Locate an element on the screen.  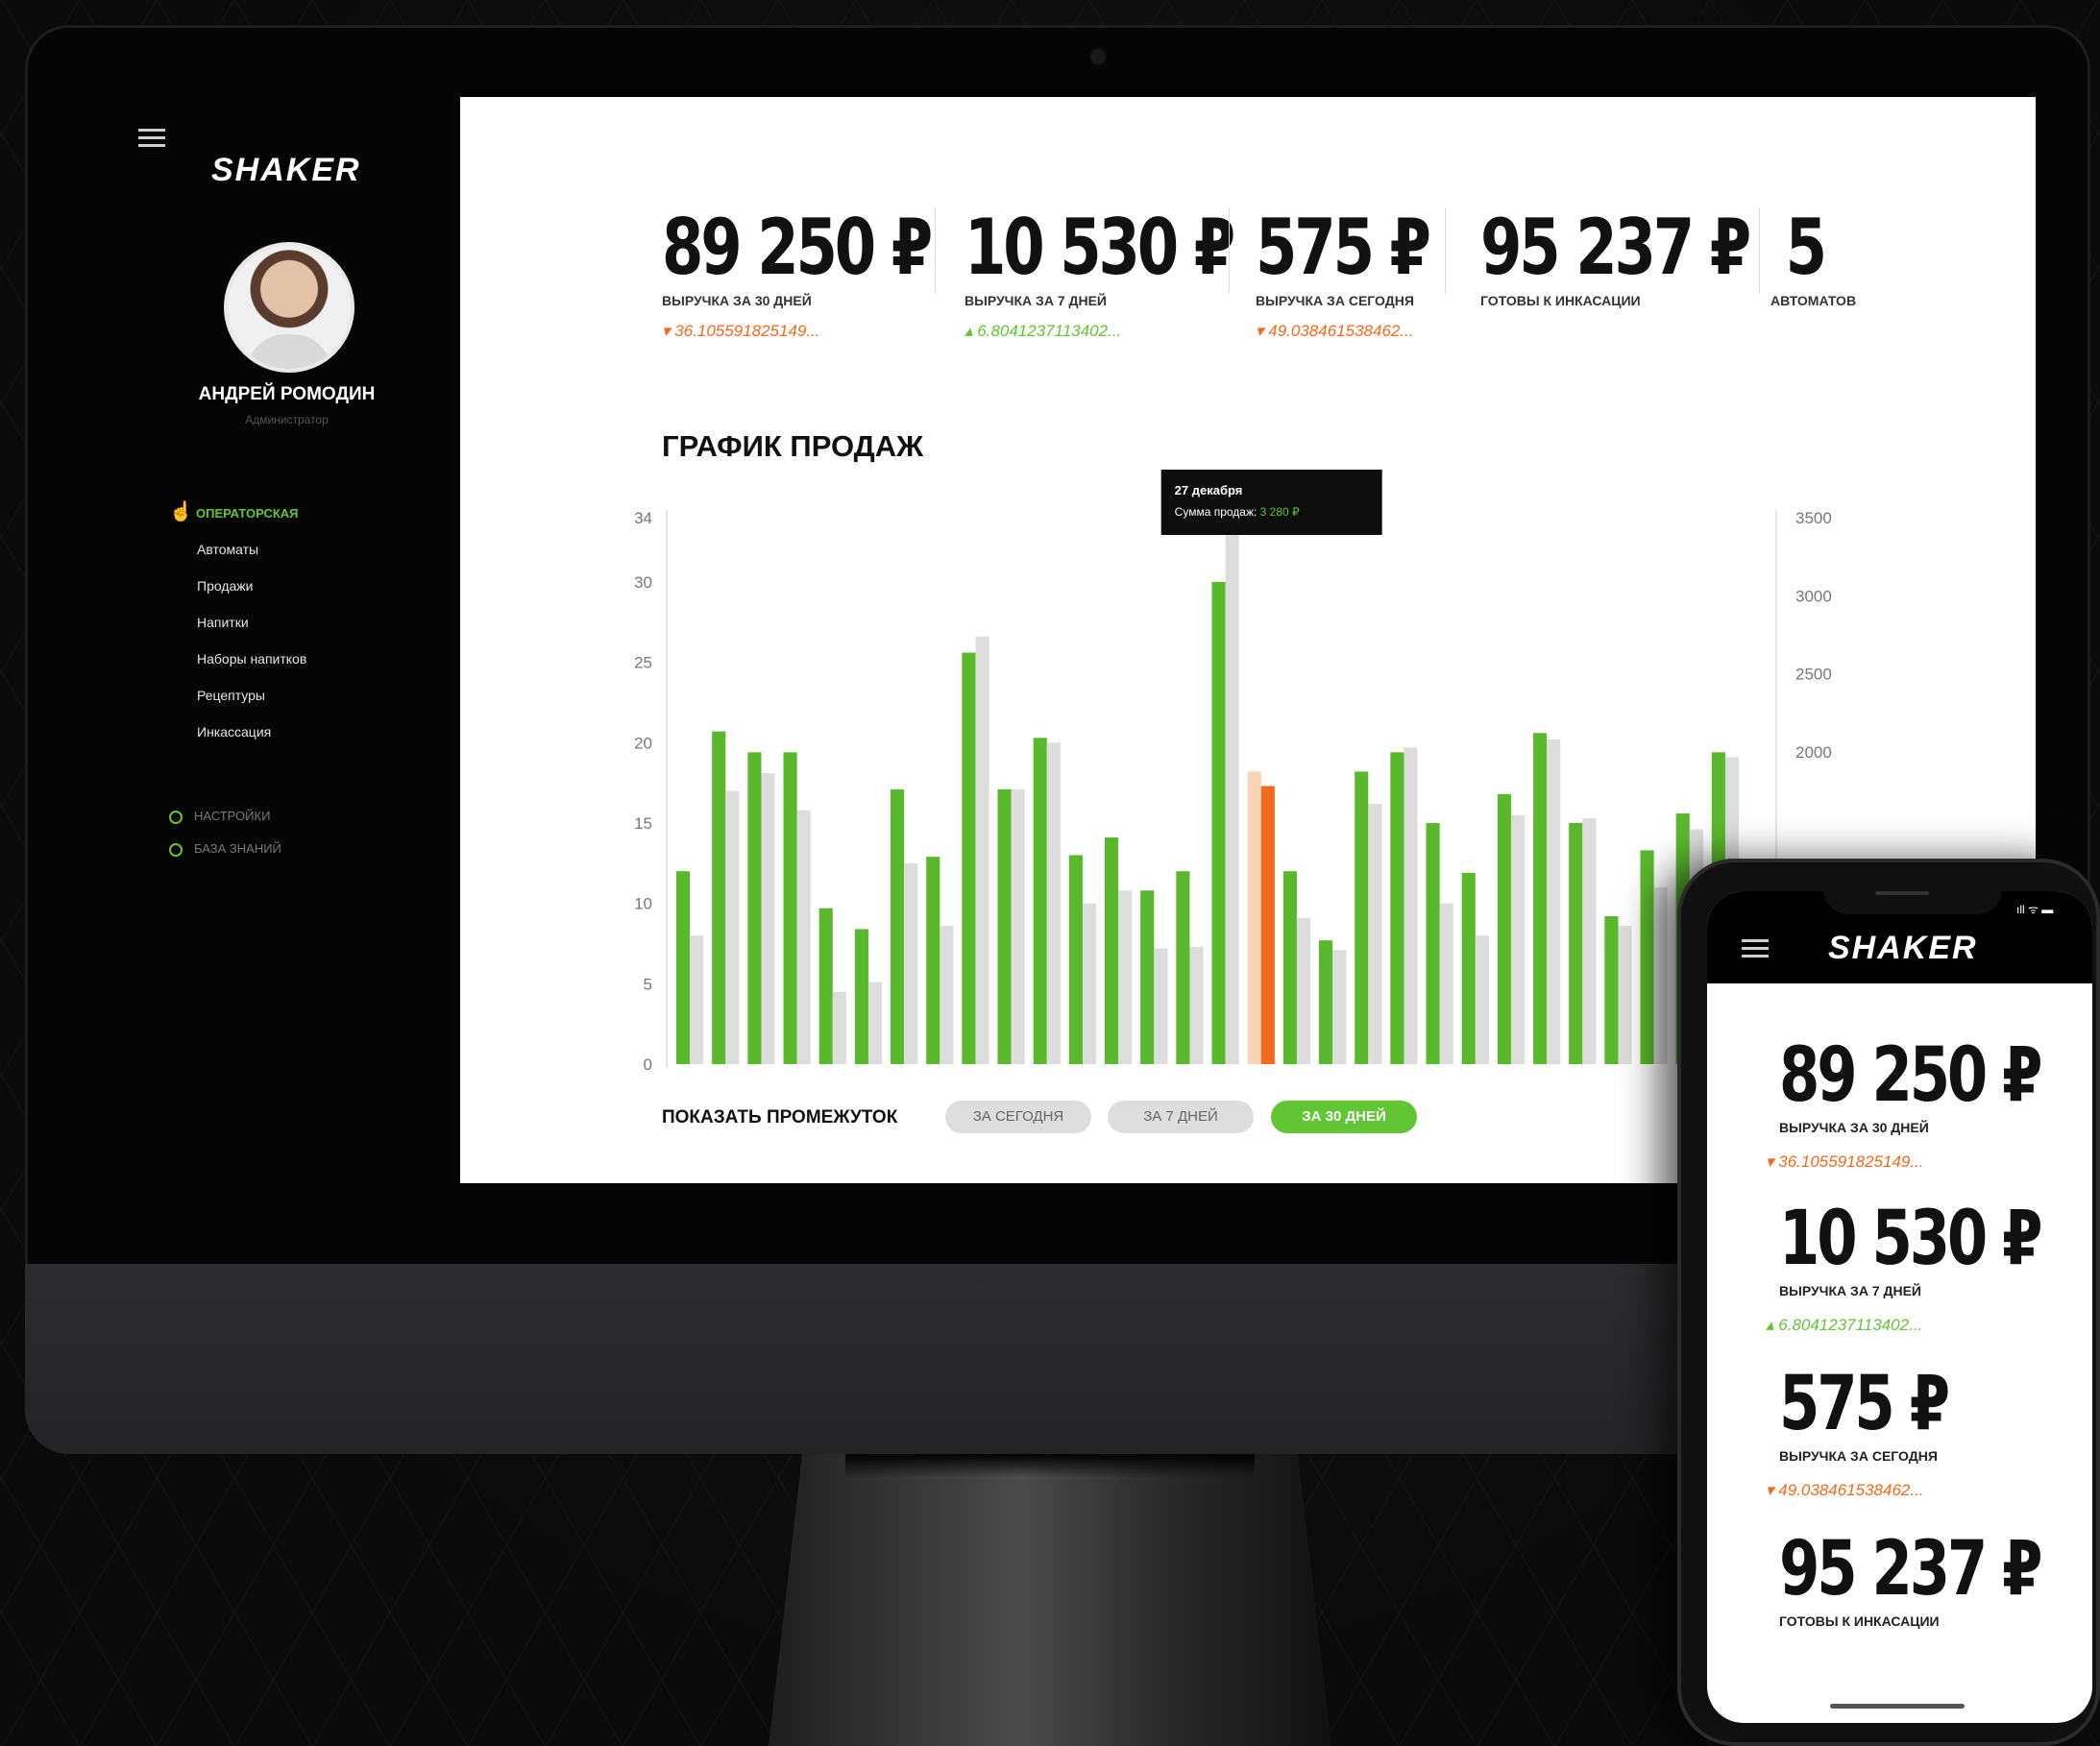
knowledge-base-icon is located at coordinates (176, 849).